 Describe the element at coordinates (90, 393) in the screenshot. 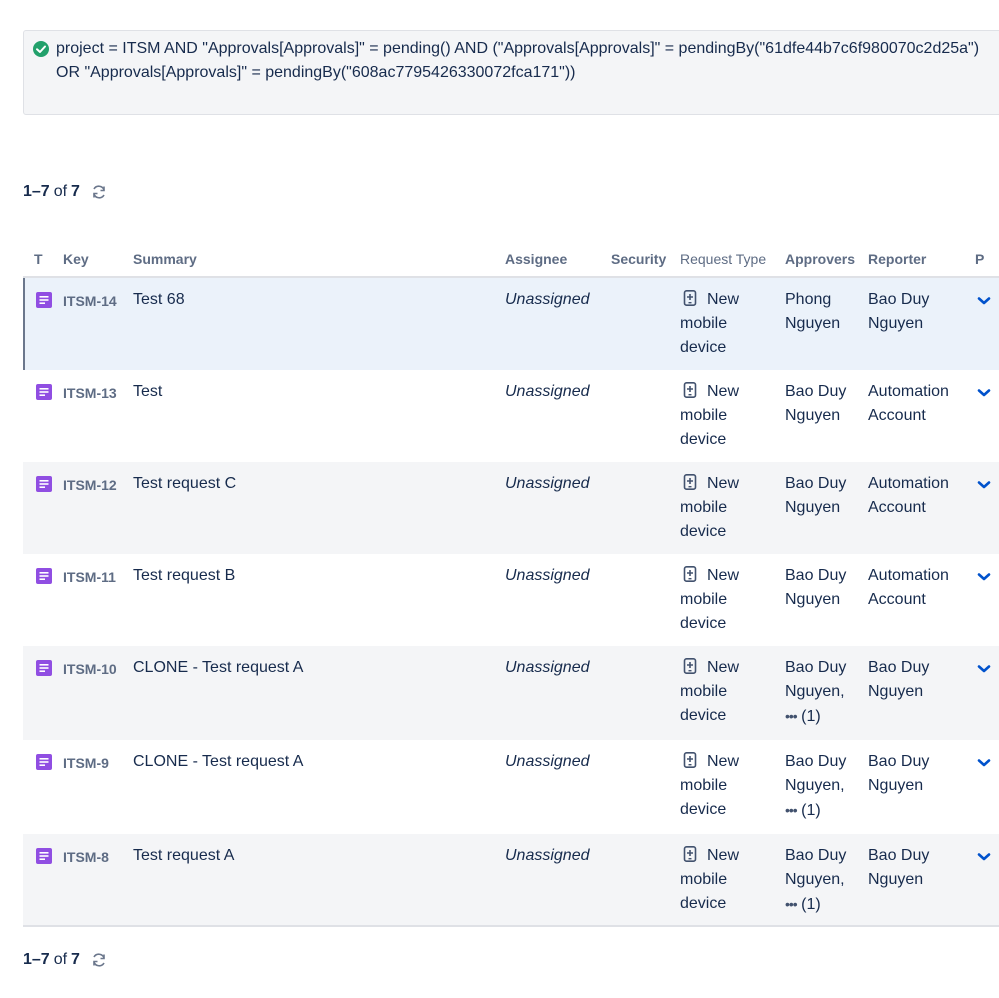

I see `issue-key-link: ITSM-13` at that location.